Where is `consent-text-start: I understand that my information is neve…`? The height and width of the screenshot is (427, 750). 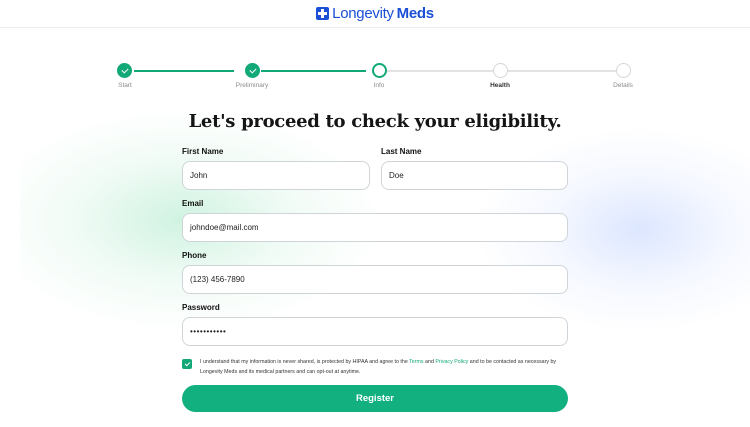 consent-text-start: I understand that my information is neve… is located at coordinates (305, 362).